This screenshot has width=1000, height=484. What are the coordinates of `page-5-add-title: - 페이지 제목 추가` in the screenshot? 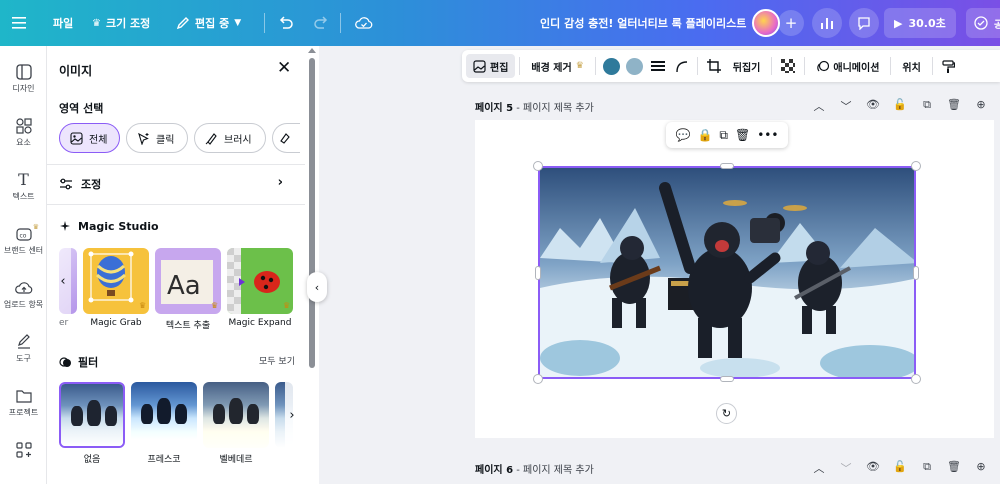 It's located at (555, 108).